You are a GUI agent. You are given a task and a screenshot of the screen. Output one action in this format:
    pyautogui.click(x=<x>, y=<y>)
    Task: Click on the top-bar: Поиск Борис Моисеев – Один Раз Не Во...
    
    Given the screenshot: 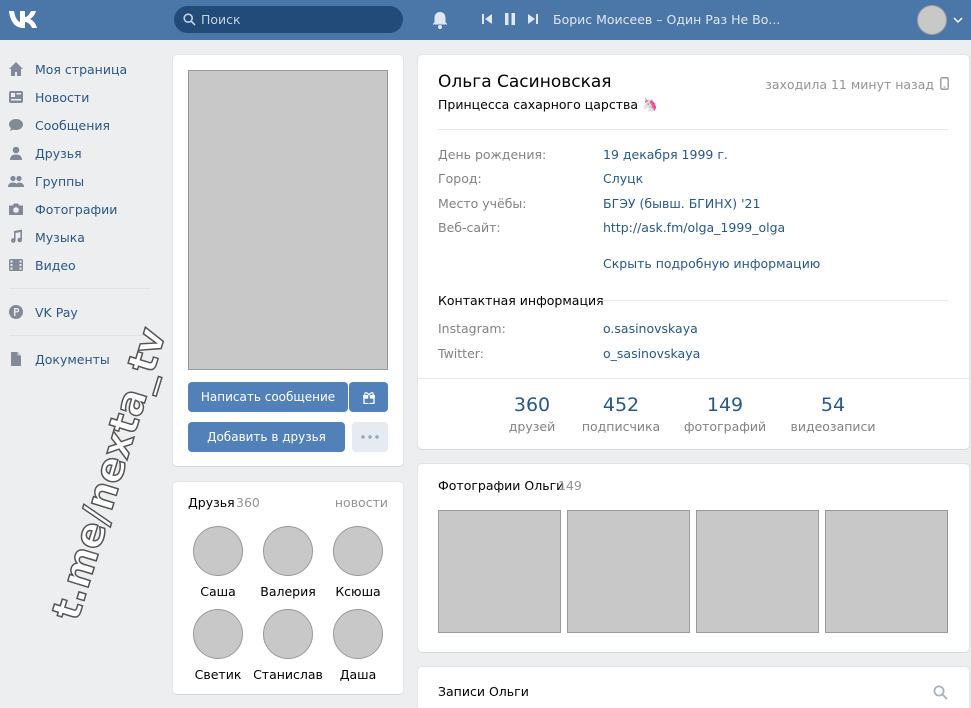 What is the action you would take?
    pyautogui.click(x=485, y=20)
    